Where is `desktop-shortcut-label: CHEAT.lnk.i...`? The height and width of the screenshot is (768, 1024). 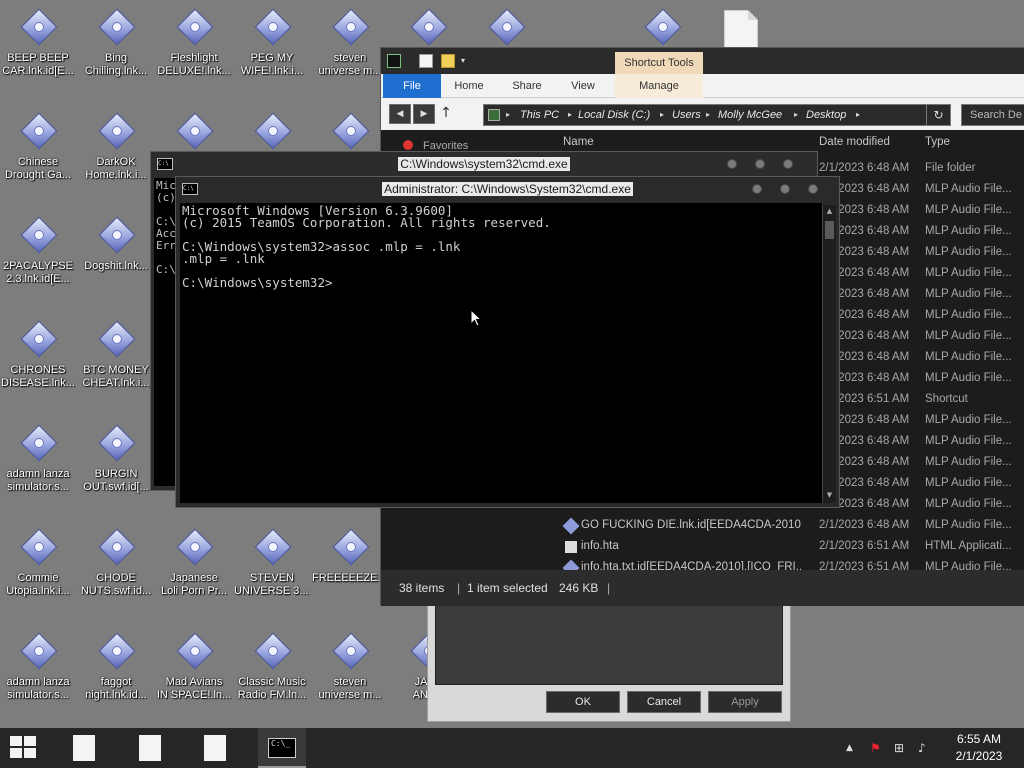
desktop-shortcut-label: CHEAT.lnk.i... is located at coordinates (116, 383).